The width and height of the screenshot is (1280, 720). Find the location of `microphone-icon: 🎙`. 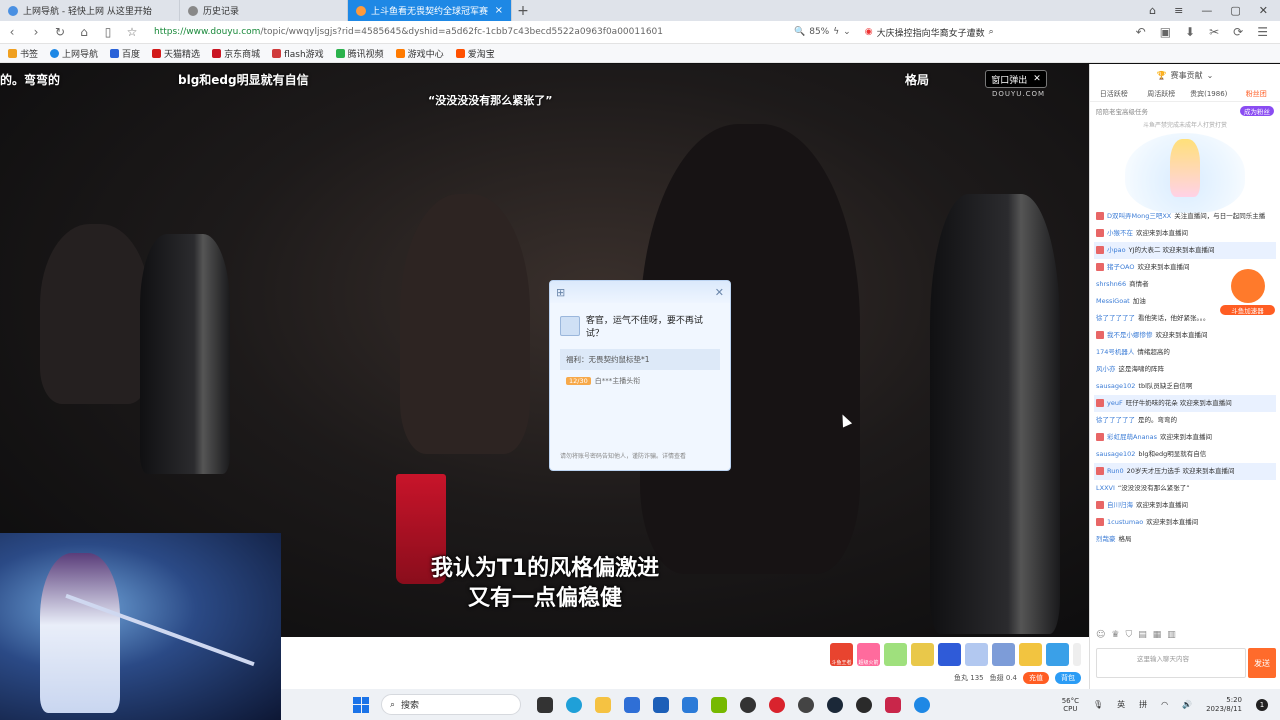

microphone-icon: 🎙 is located at coordinates (1098, 704).